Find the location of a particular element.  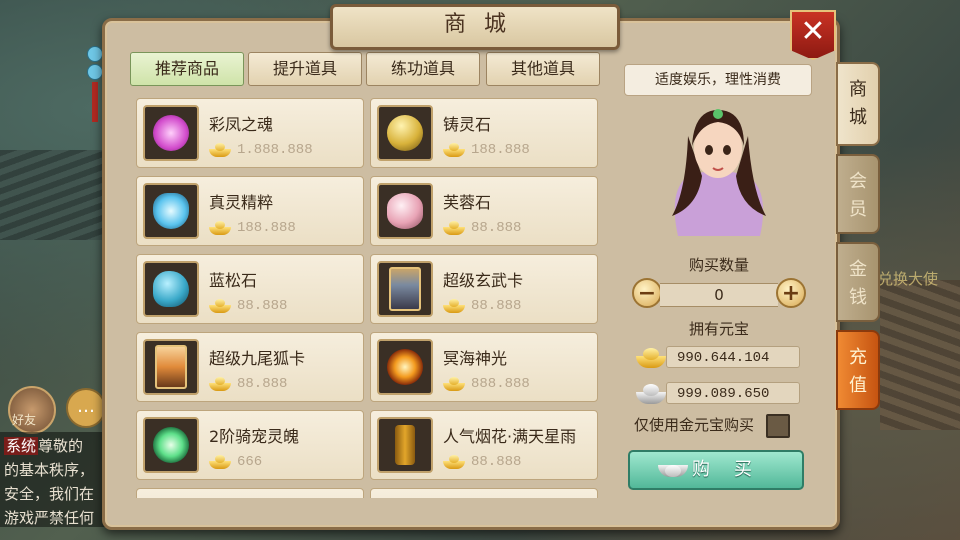

pink-orb-icon is located at coordinates (171, 133).